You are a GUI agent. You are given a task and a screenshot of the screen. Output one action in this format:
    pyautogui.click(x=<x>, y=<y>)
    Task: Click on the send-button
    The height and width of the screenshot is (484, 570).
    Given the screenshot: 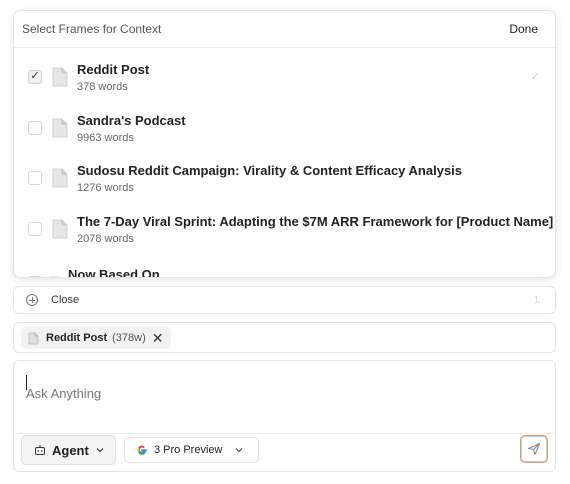 What is the action you would take?
    pyautogui.click(x=534, y=449)
    